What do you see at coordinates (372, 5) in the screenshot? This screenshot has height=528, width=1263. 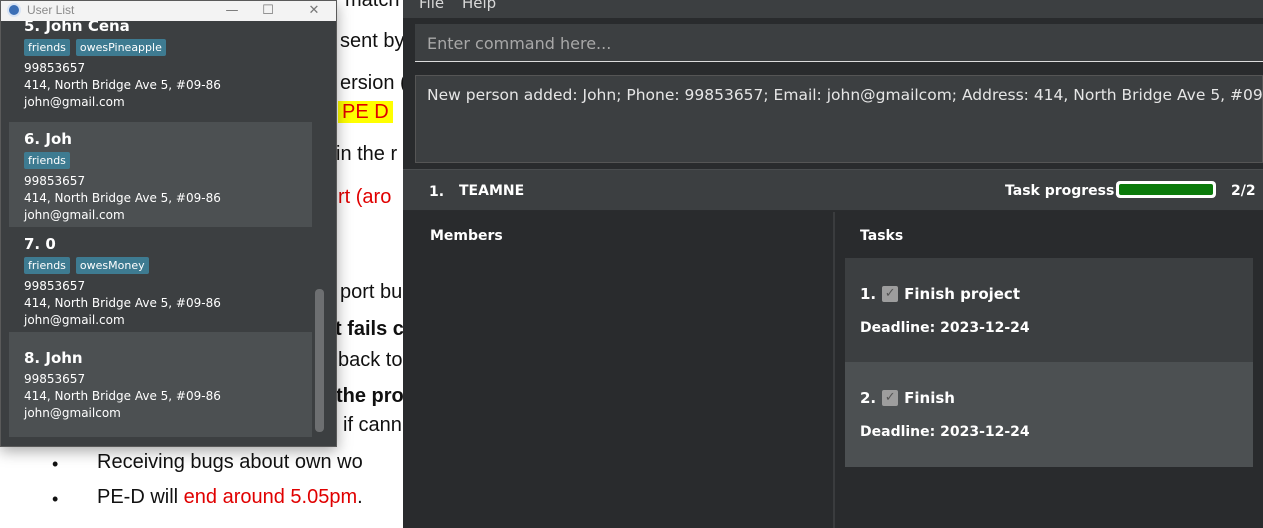 I see `doc-line: match` at bounding box center [372, 5].